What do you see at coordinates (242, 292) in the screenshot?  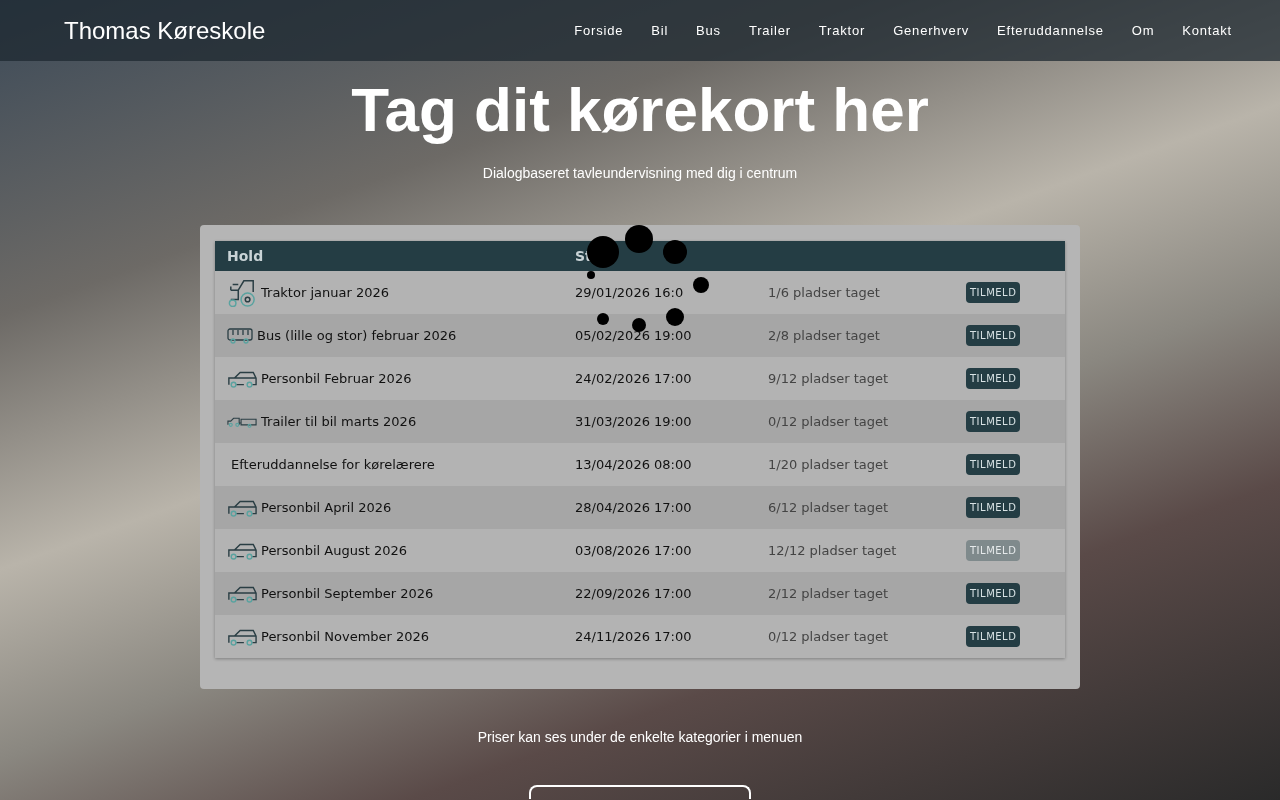 I see `tractor-icon` at bounding box center [242, 292].